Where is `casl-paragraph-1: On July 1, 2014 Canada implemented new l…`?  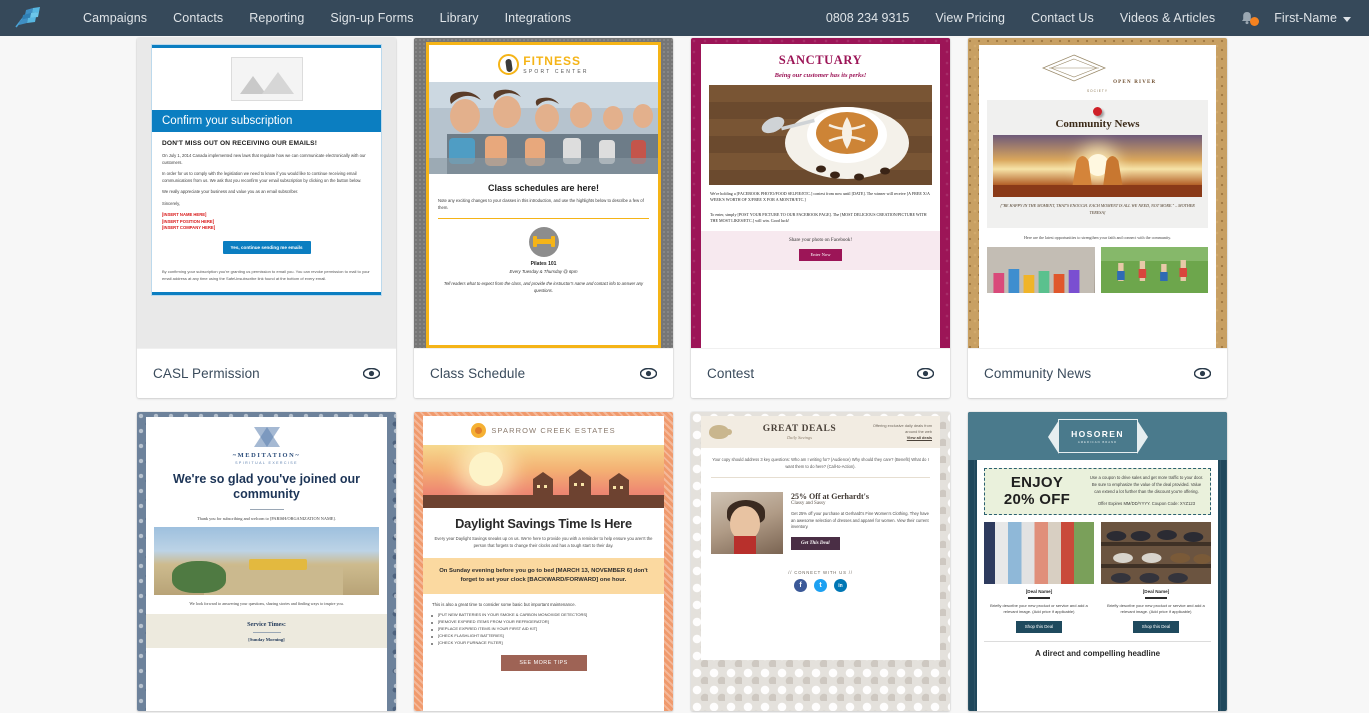
casl-paragraph-1: On July 1, 2014 Canada implemented new l… is located at coordinates (264, 159).